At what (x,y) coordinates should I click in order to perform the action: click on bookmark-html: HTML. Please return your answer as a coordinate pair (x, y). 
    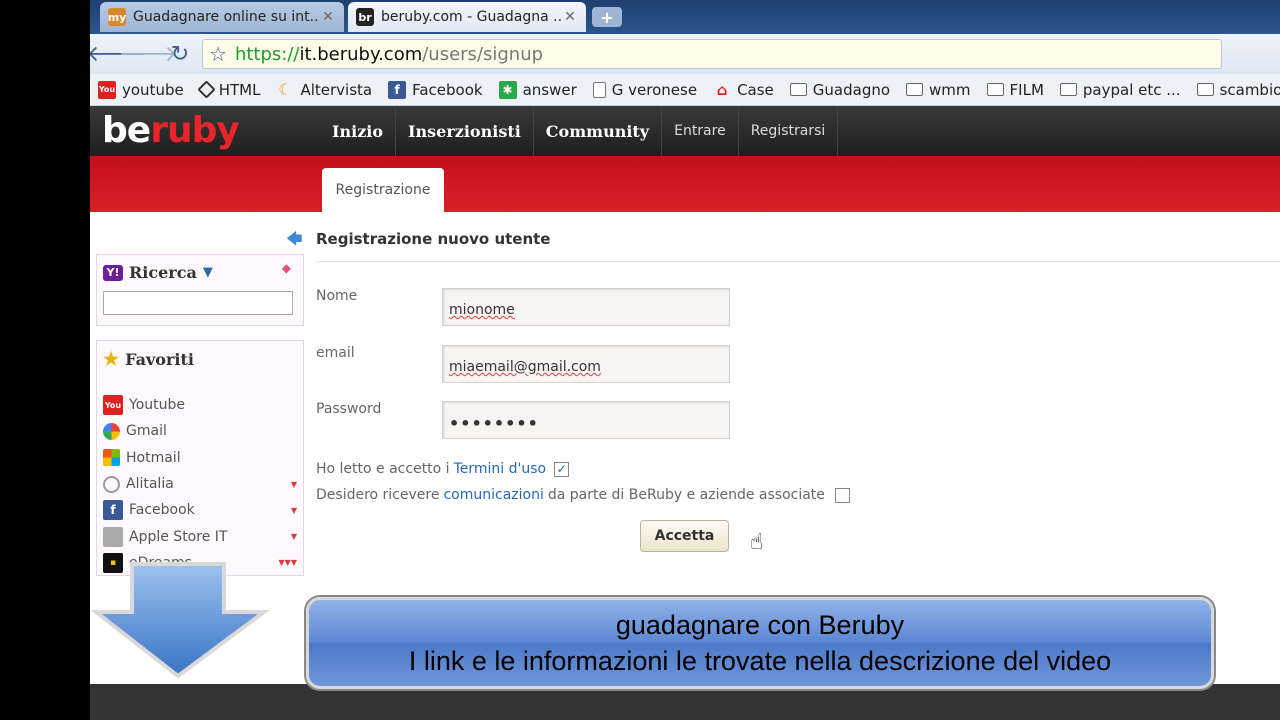
    Looking at the image, I should click on (229, 89).